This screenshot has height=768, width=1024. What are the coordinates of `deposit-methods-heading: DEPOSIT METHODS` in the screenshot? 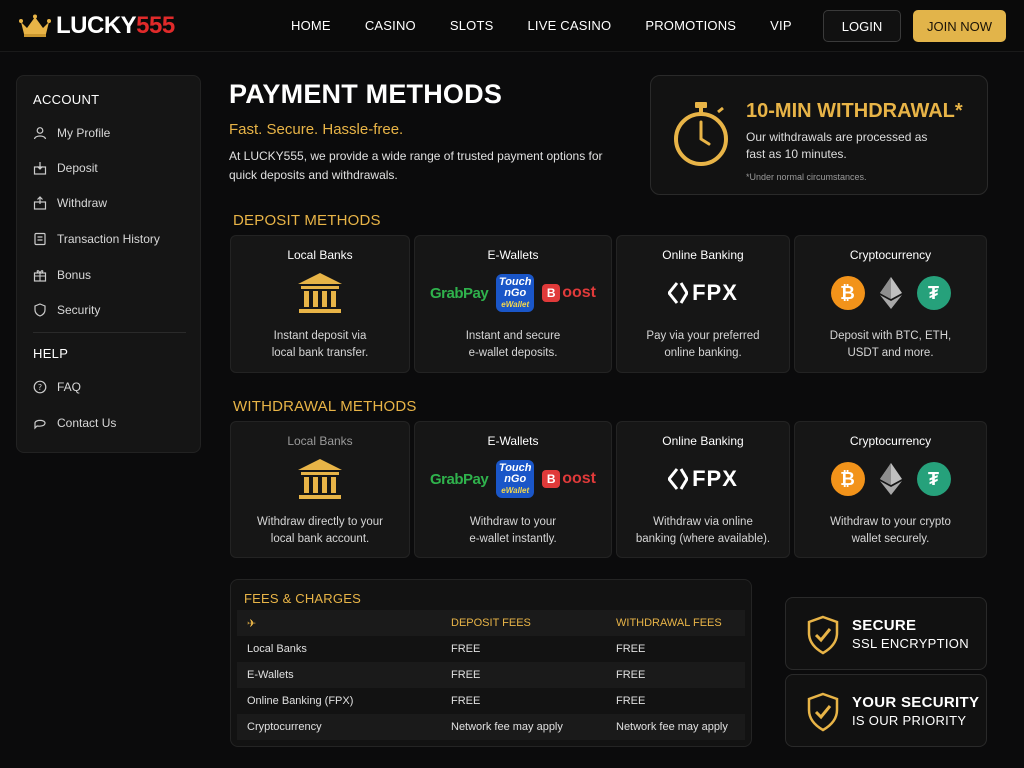 It's located at (307, 220).